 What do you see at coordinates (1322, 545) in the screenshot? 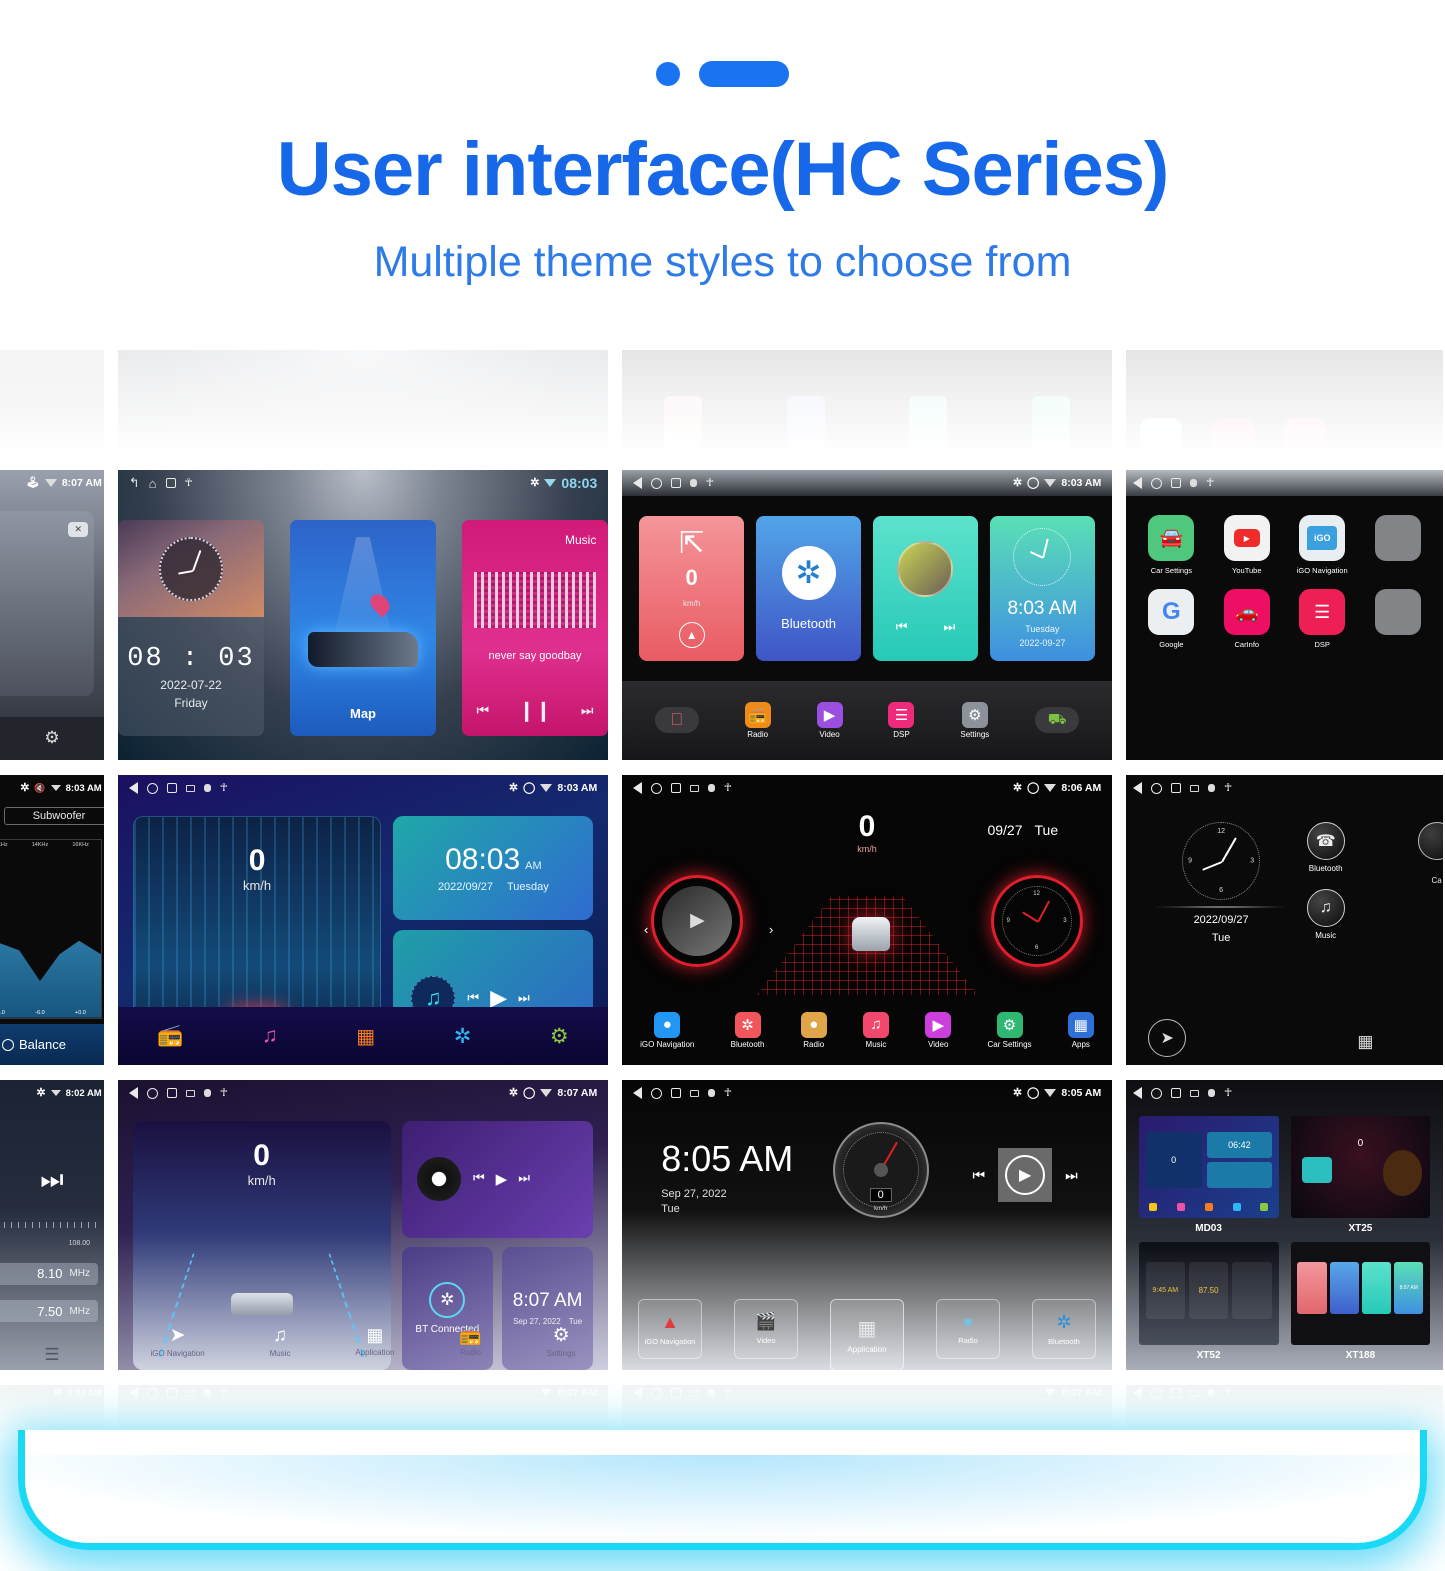
I see `app-igo: iGO iGO Navigation` at bounding box center [1322, 545].